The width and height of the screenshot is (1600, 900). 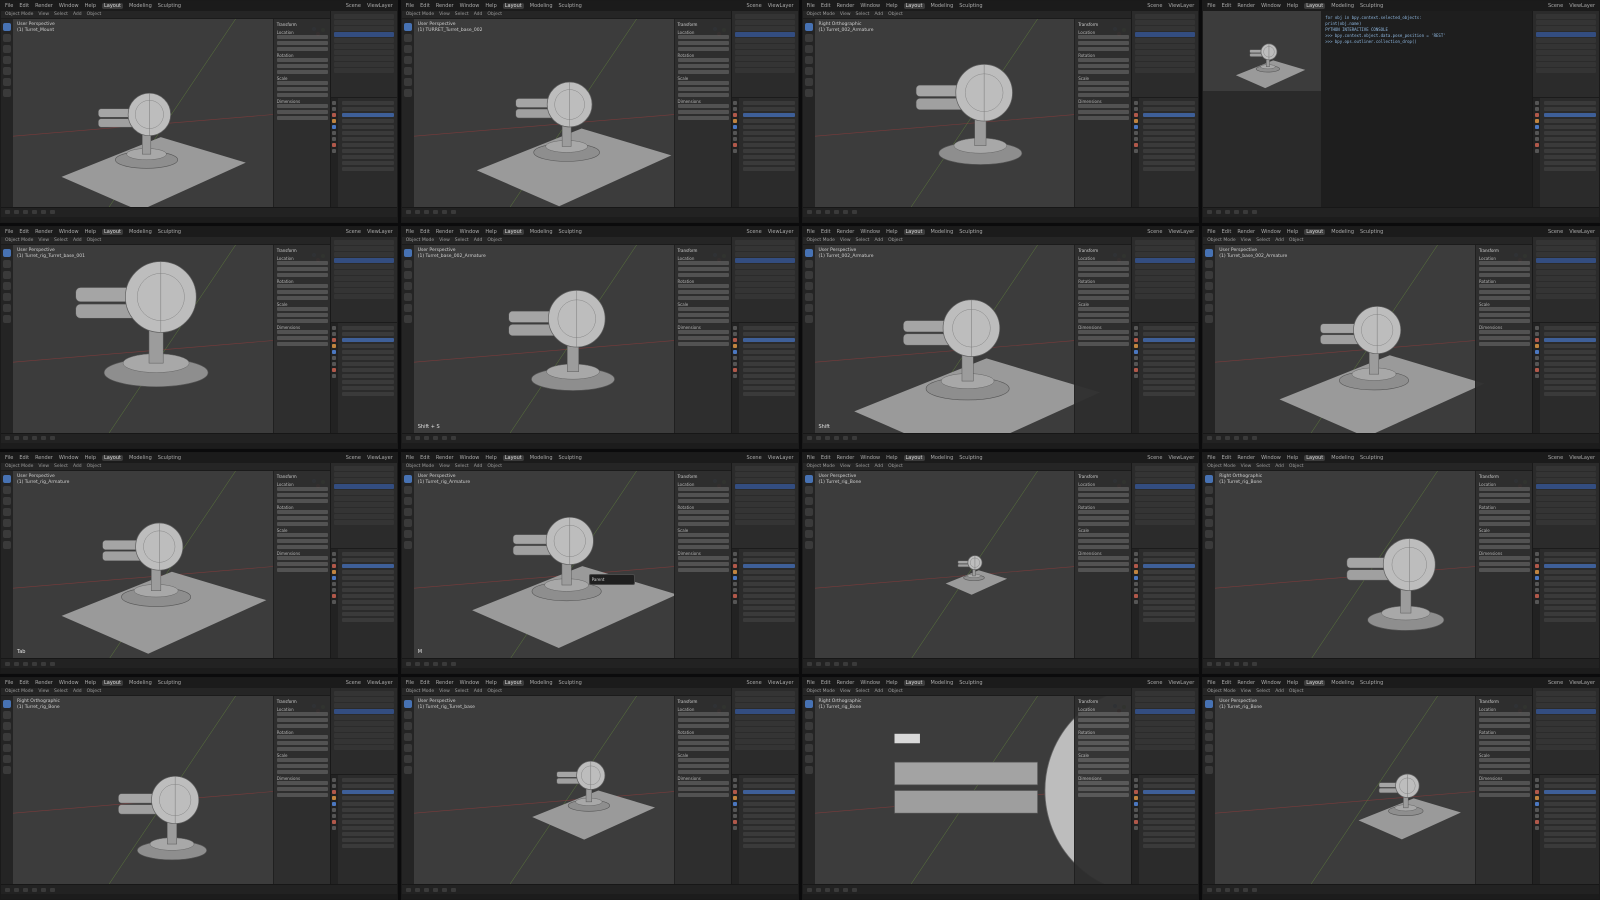 I want to click on workspace-tab-modeling: Modeling, so click(x=140, y=6).